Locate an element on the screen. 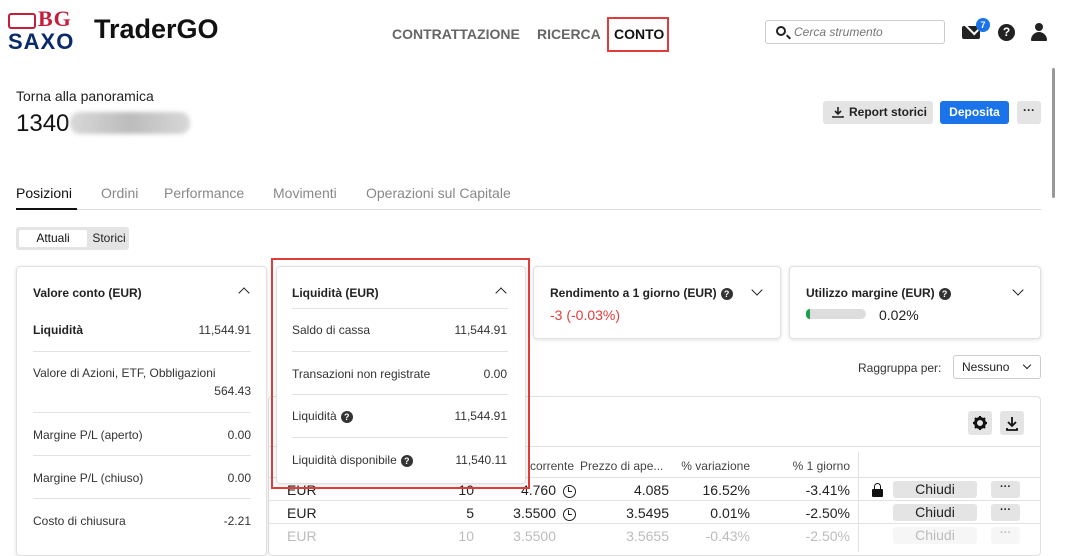 The height and width of the screenshot is (556, 1065). table-column-divider is located at coordinates (858, 502).